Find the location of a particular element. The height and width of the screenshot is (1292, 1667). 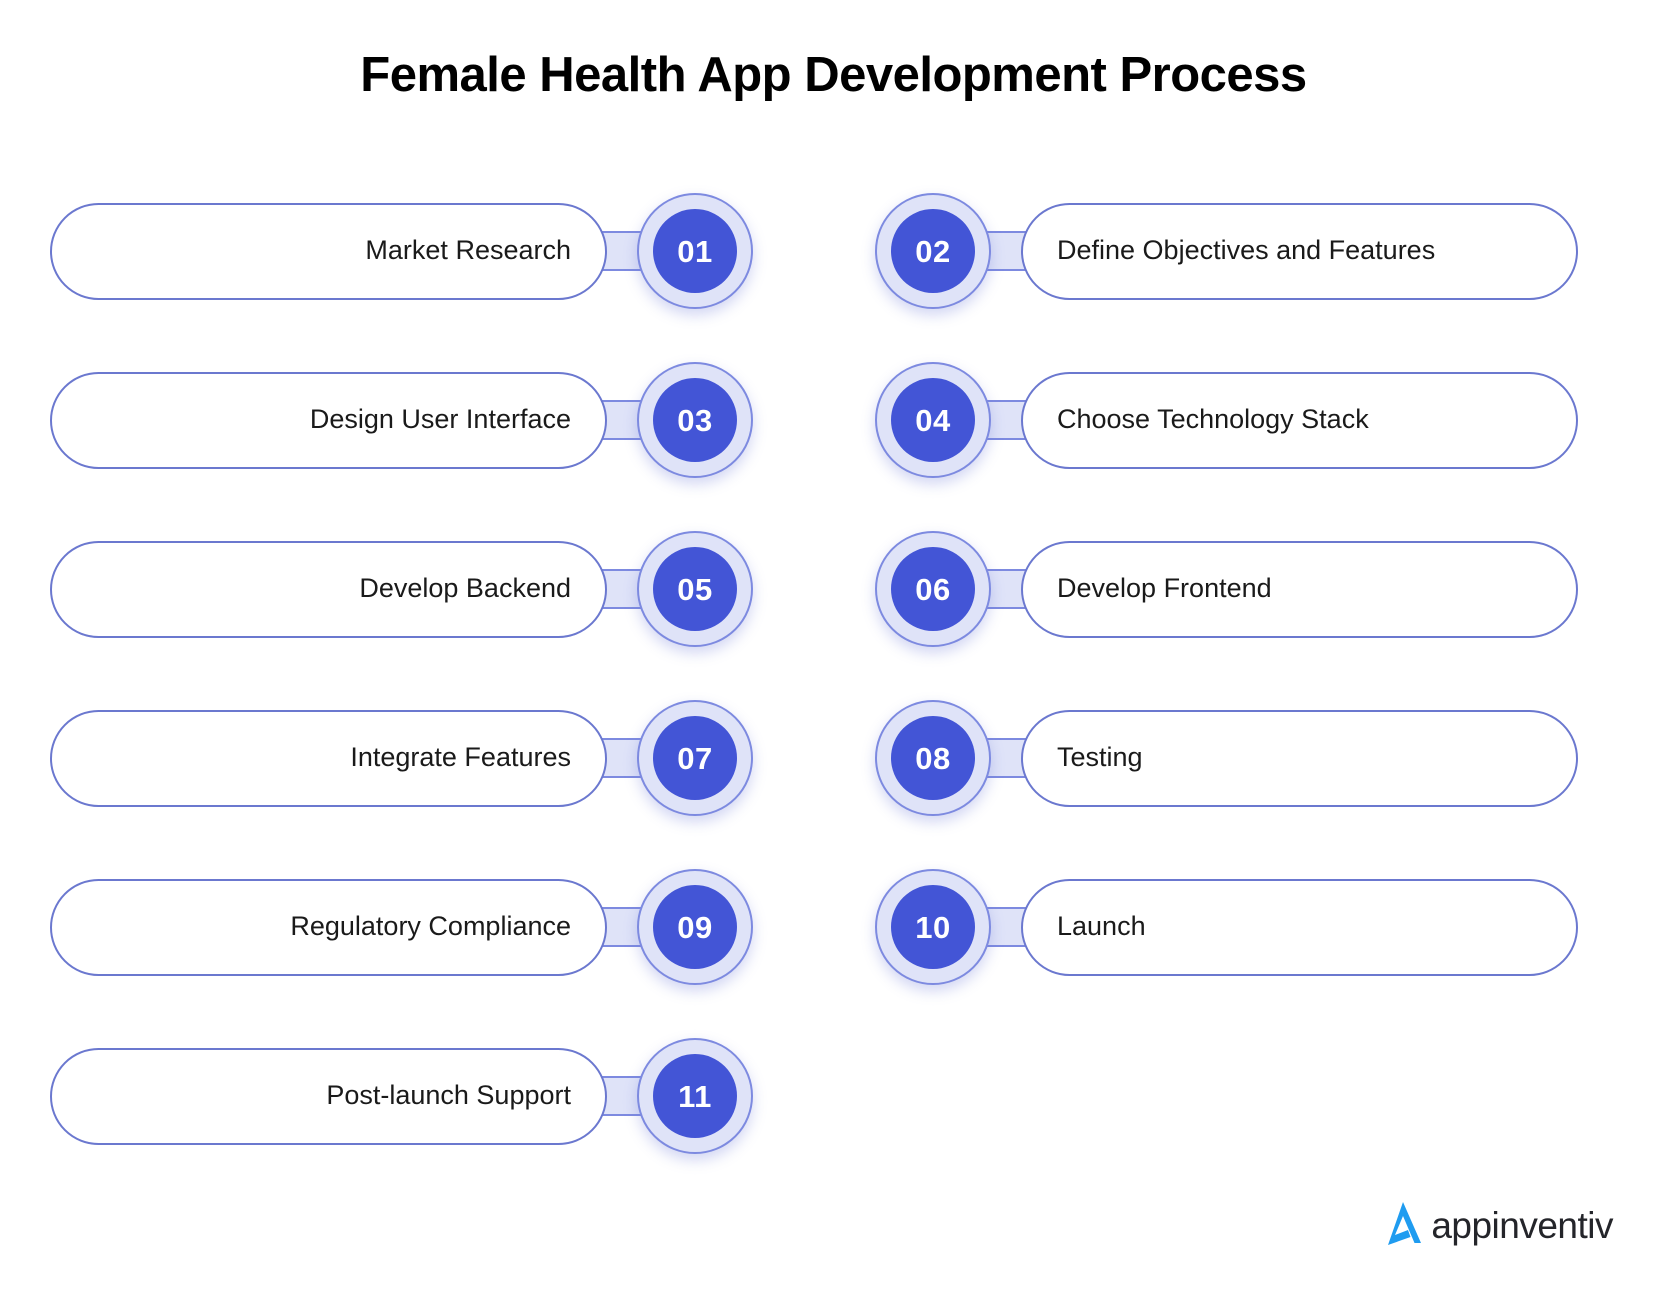

step-pill: Launch is located at coordinates (1299, 927).